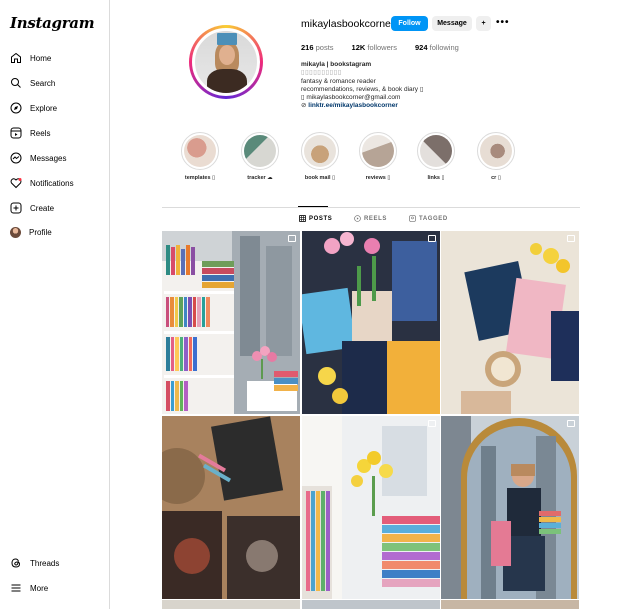 The height and width of the screenshot is (609, 640). I want to click on search-icon, so click(16, 83).